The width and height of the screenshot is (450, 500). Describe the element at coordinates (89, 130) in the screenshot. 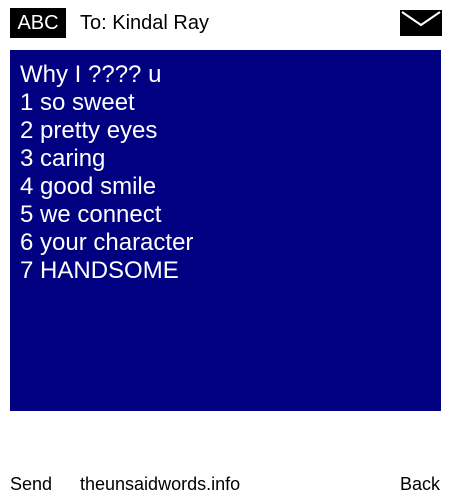

I see `message-line: 2 pretty eyes` at that location.